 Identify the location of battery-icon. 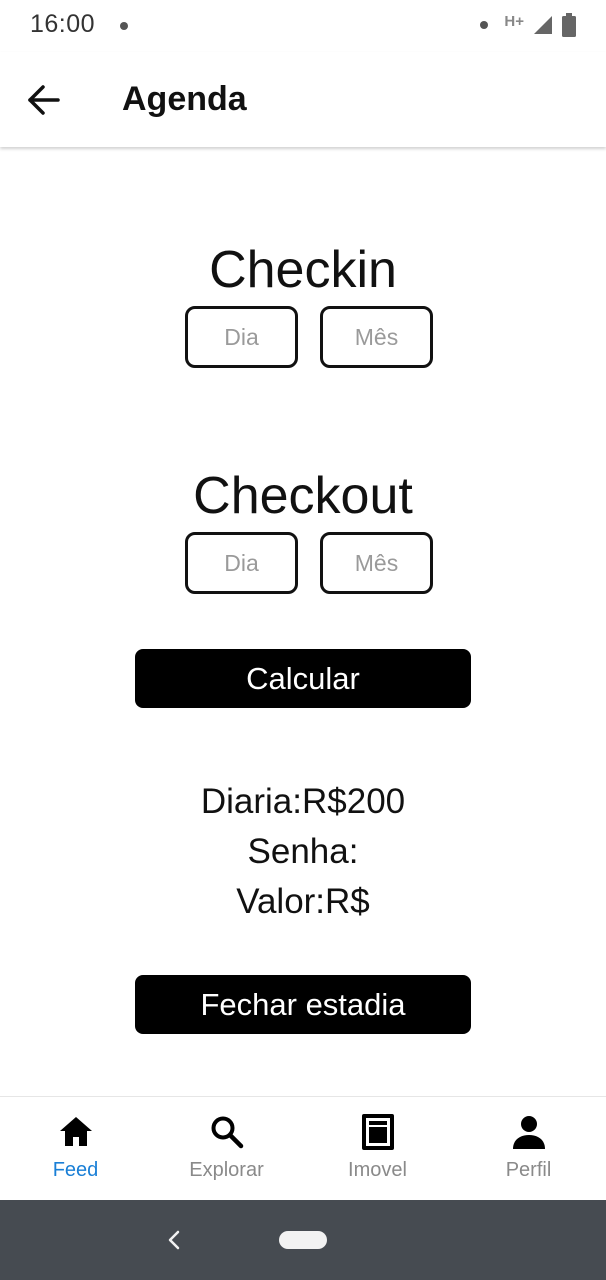
(569, 25).